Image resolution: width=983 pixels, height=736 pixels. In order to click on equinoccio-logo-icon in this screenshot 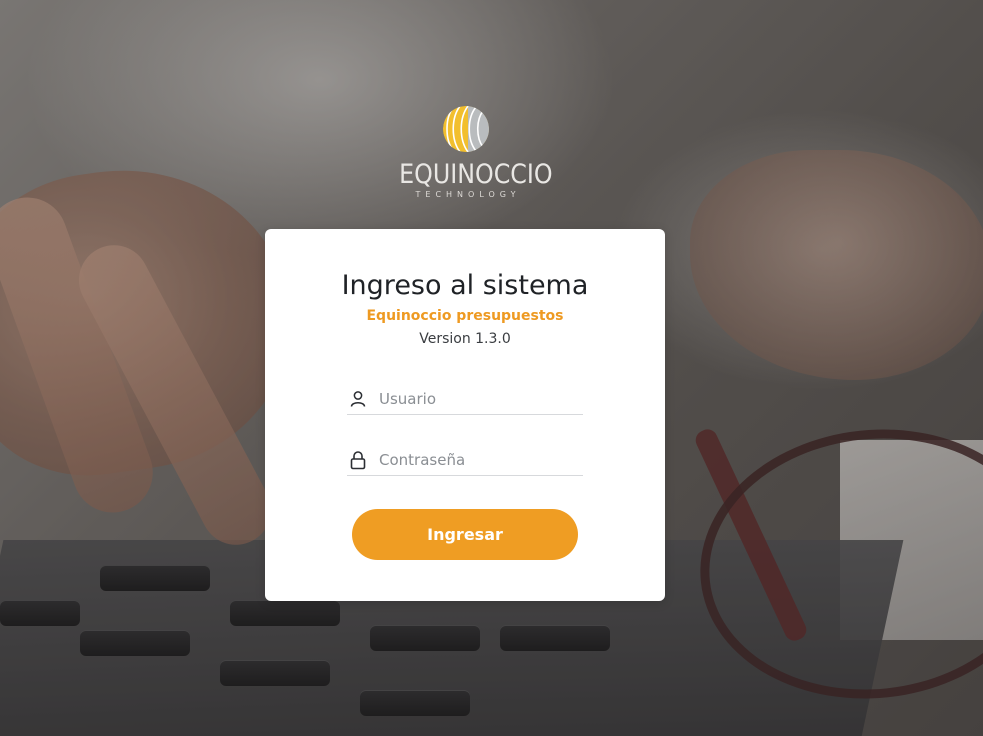, I will do `click(466, 129)`.